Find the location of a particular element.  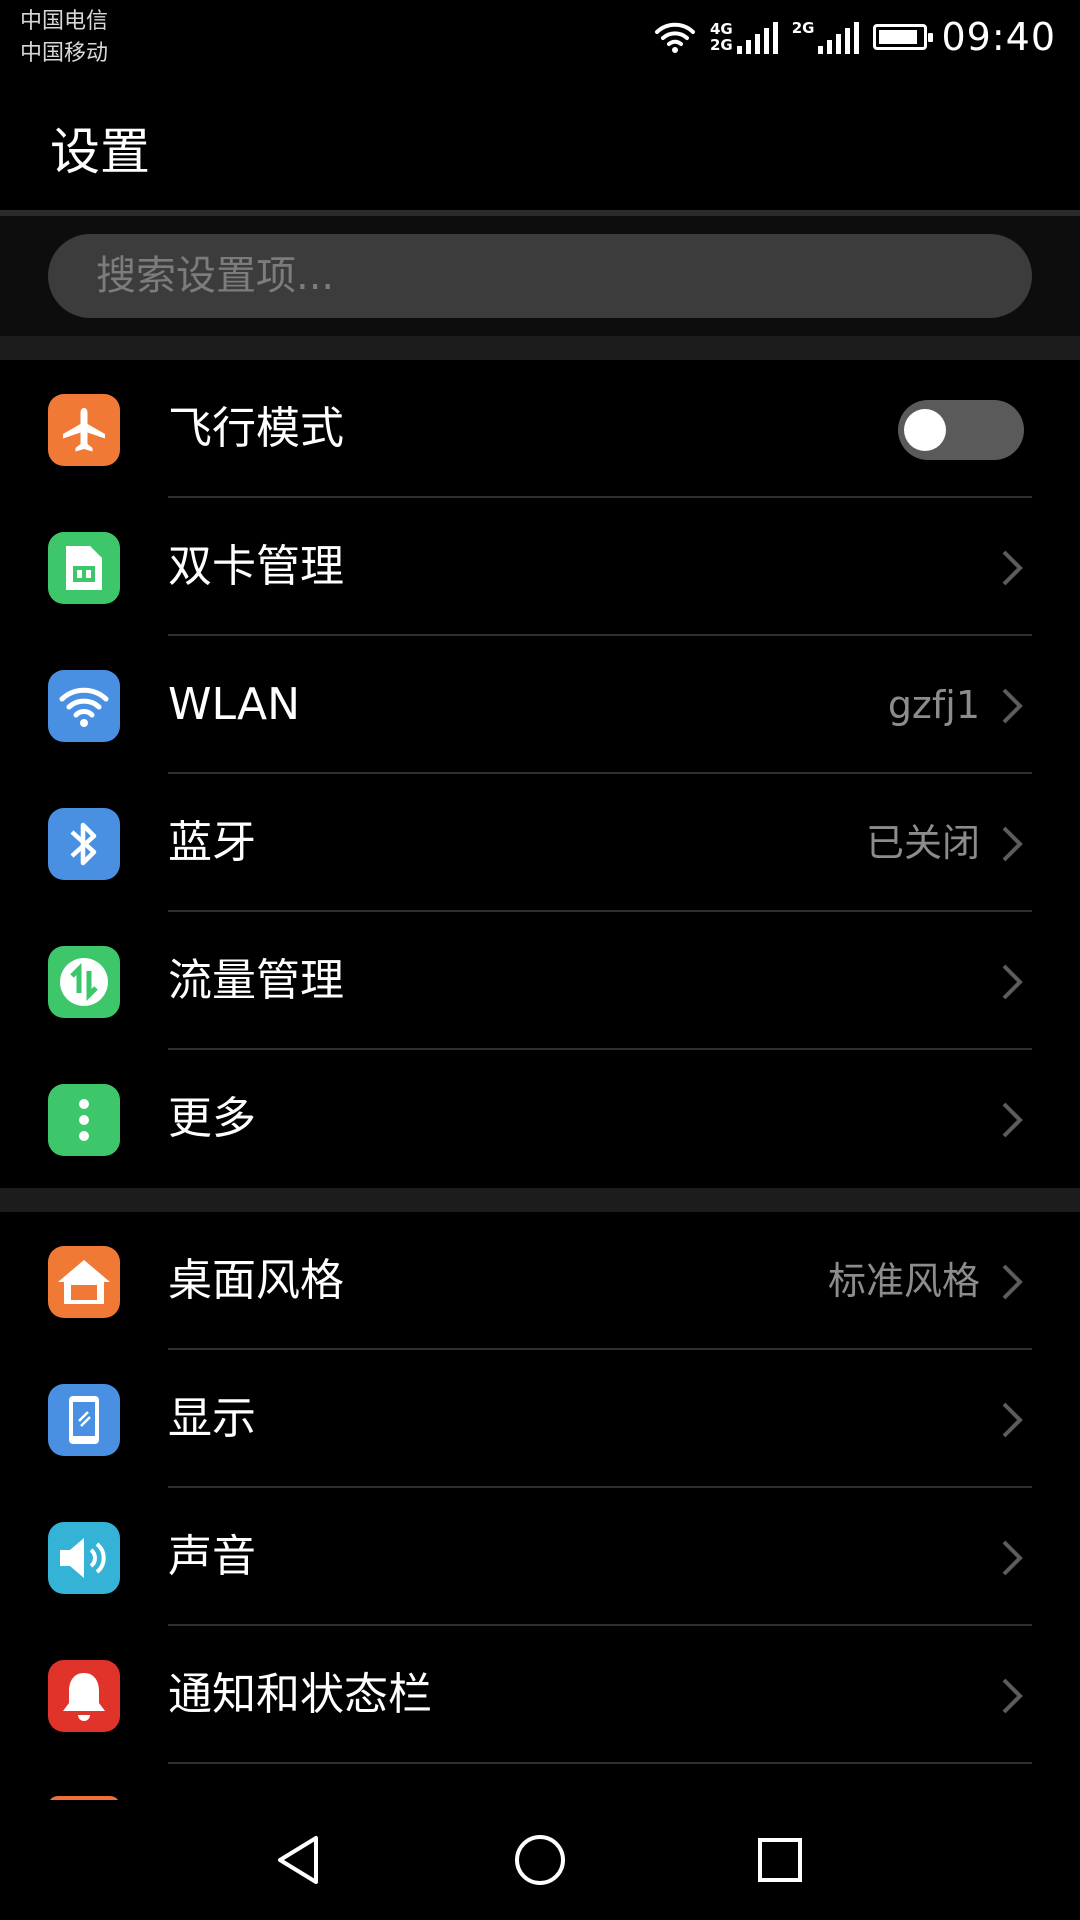

setting-label: 双卡管理 is located at coordinates (256, 566).